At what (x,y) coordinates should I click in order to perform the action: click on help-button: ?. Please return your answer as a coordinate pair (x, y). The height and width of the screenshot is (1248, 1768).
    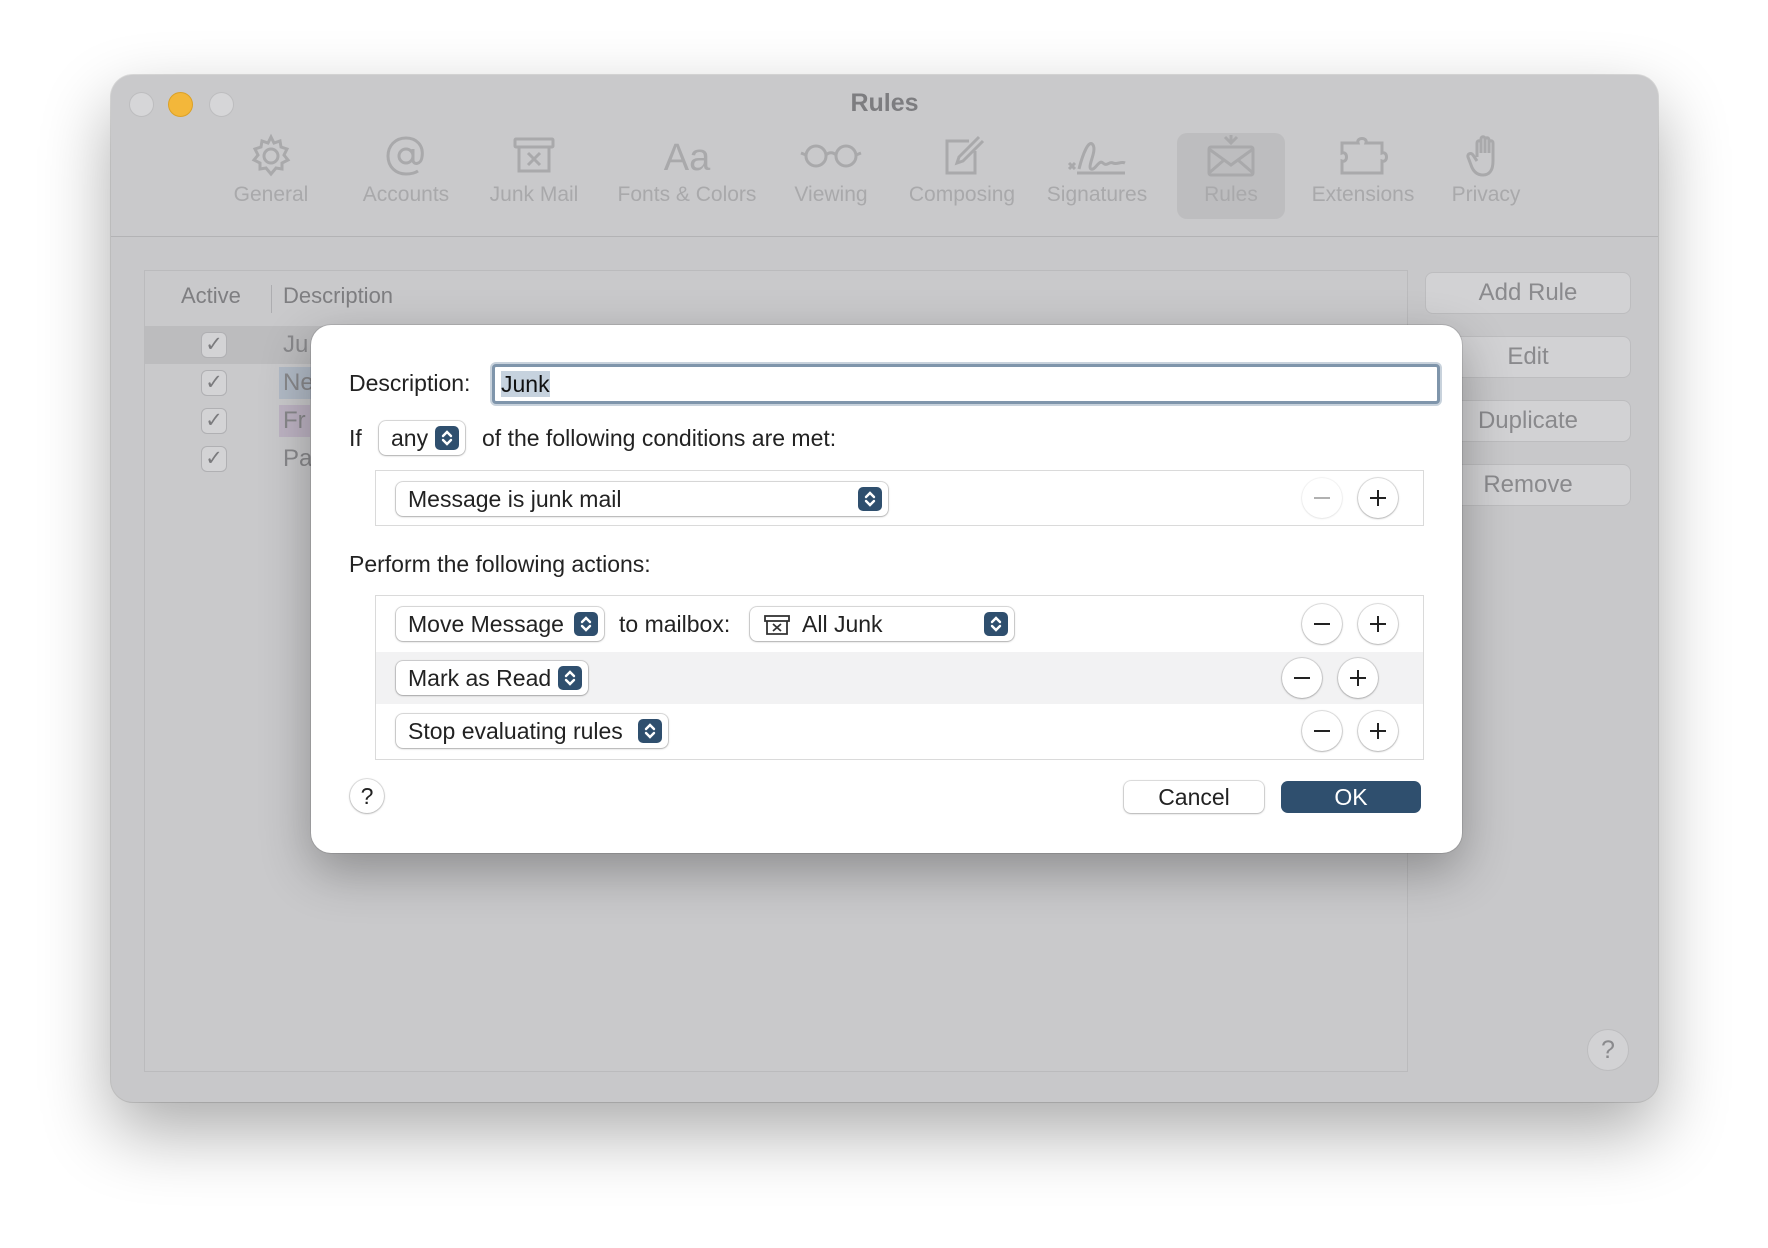
    Looking at the image, I should click on (1608, 1050).